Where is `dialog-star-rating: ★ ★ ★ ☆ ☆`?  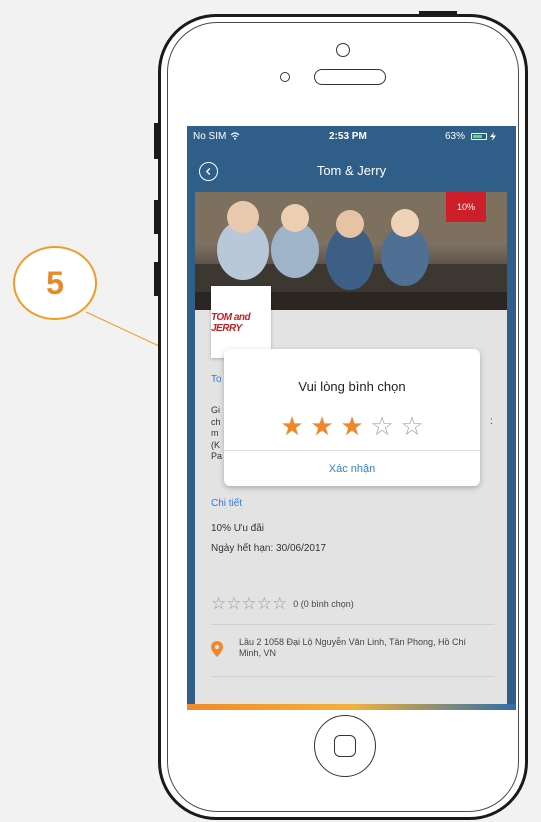 dialog-star-rating: ★ ★ ★ ☆ ☆ is located at coordinates (352, 426).